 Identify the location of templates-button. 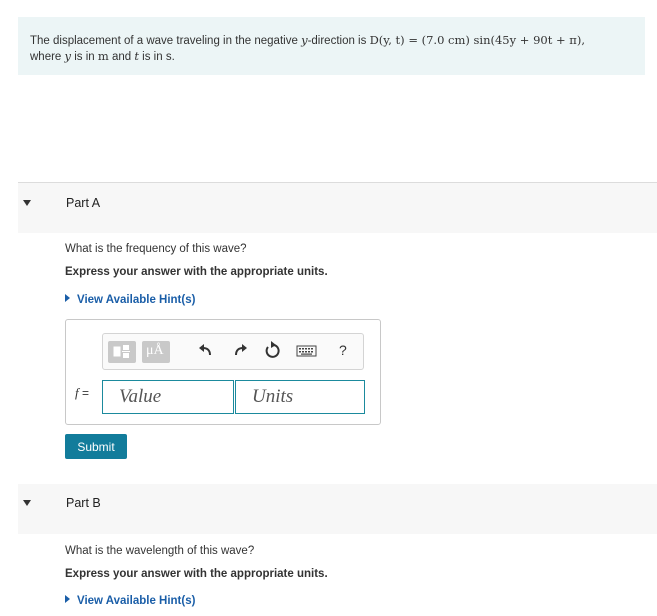
(122, 352).